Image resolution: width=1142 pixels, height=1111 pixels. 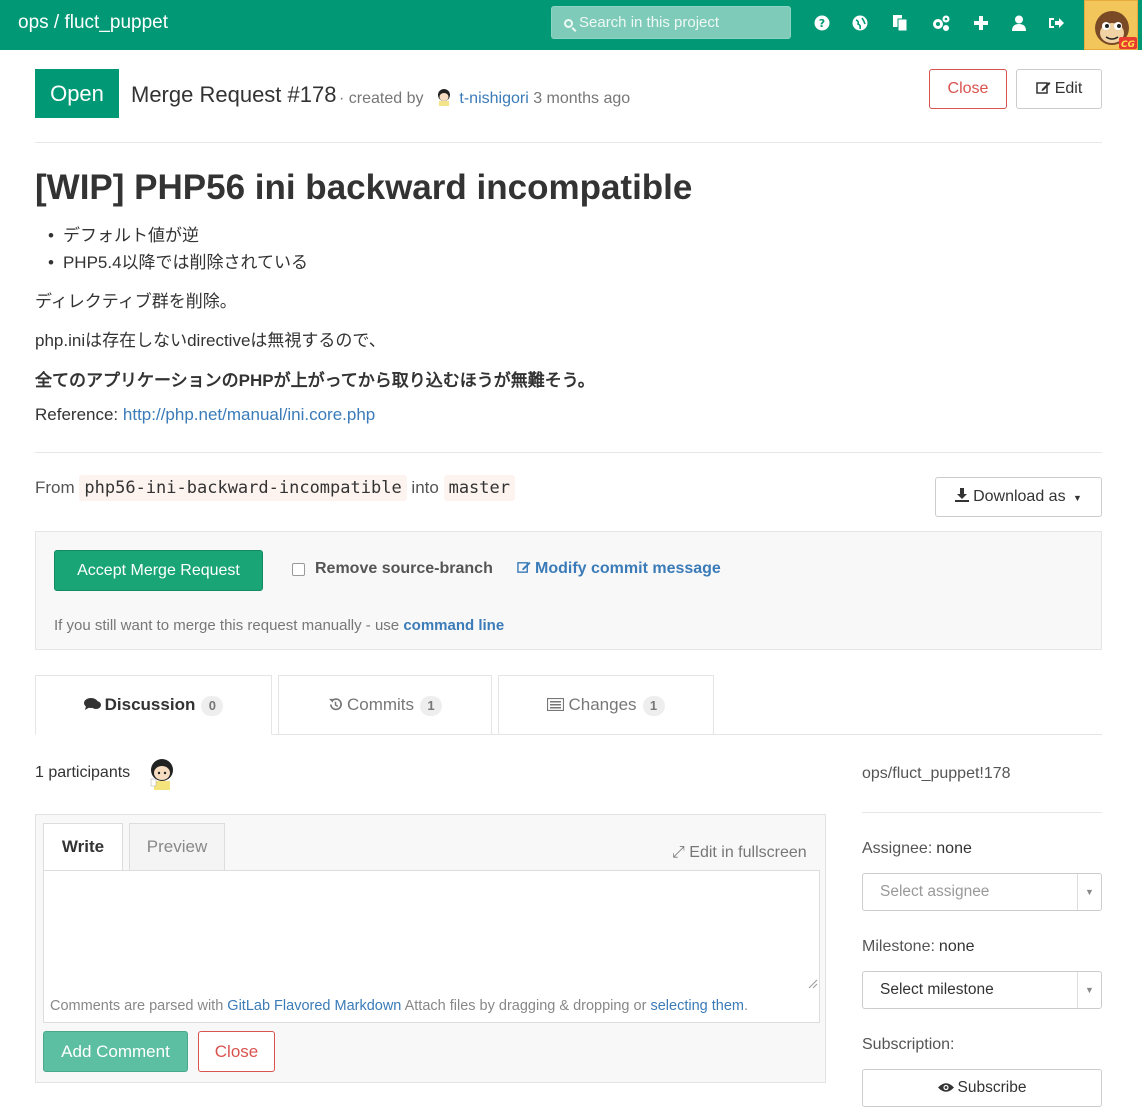 What do you see at coordinates (92, 704) in the screenshot?
I see `comments-icon` at bounding box center [92, 704].